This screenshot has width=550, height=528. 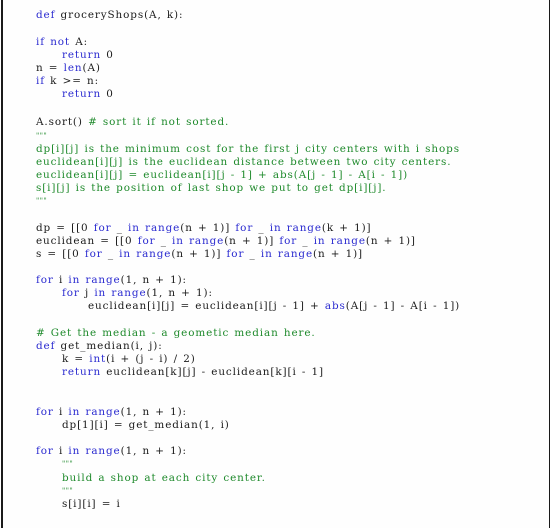 I want to click on code-line: s[i][i] = i, so click(x=91, y=504).